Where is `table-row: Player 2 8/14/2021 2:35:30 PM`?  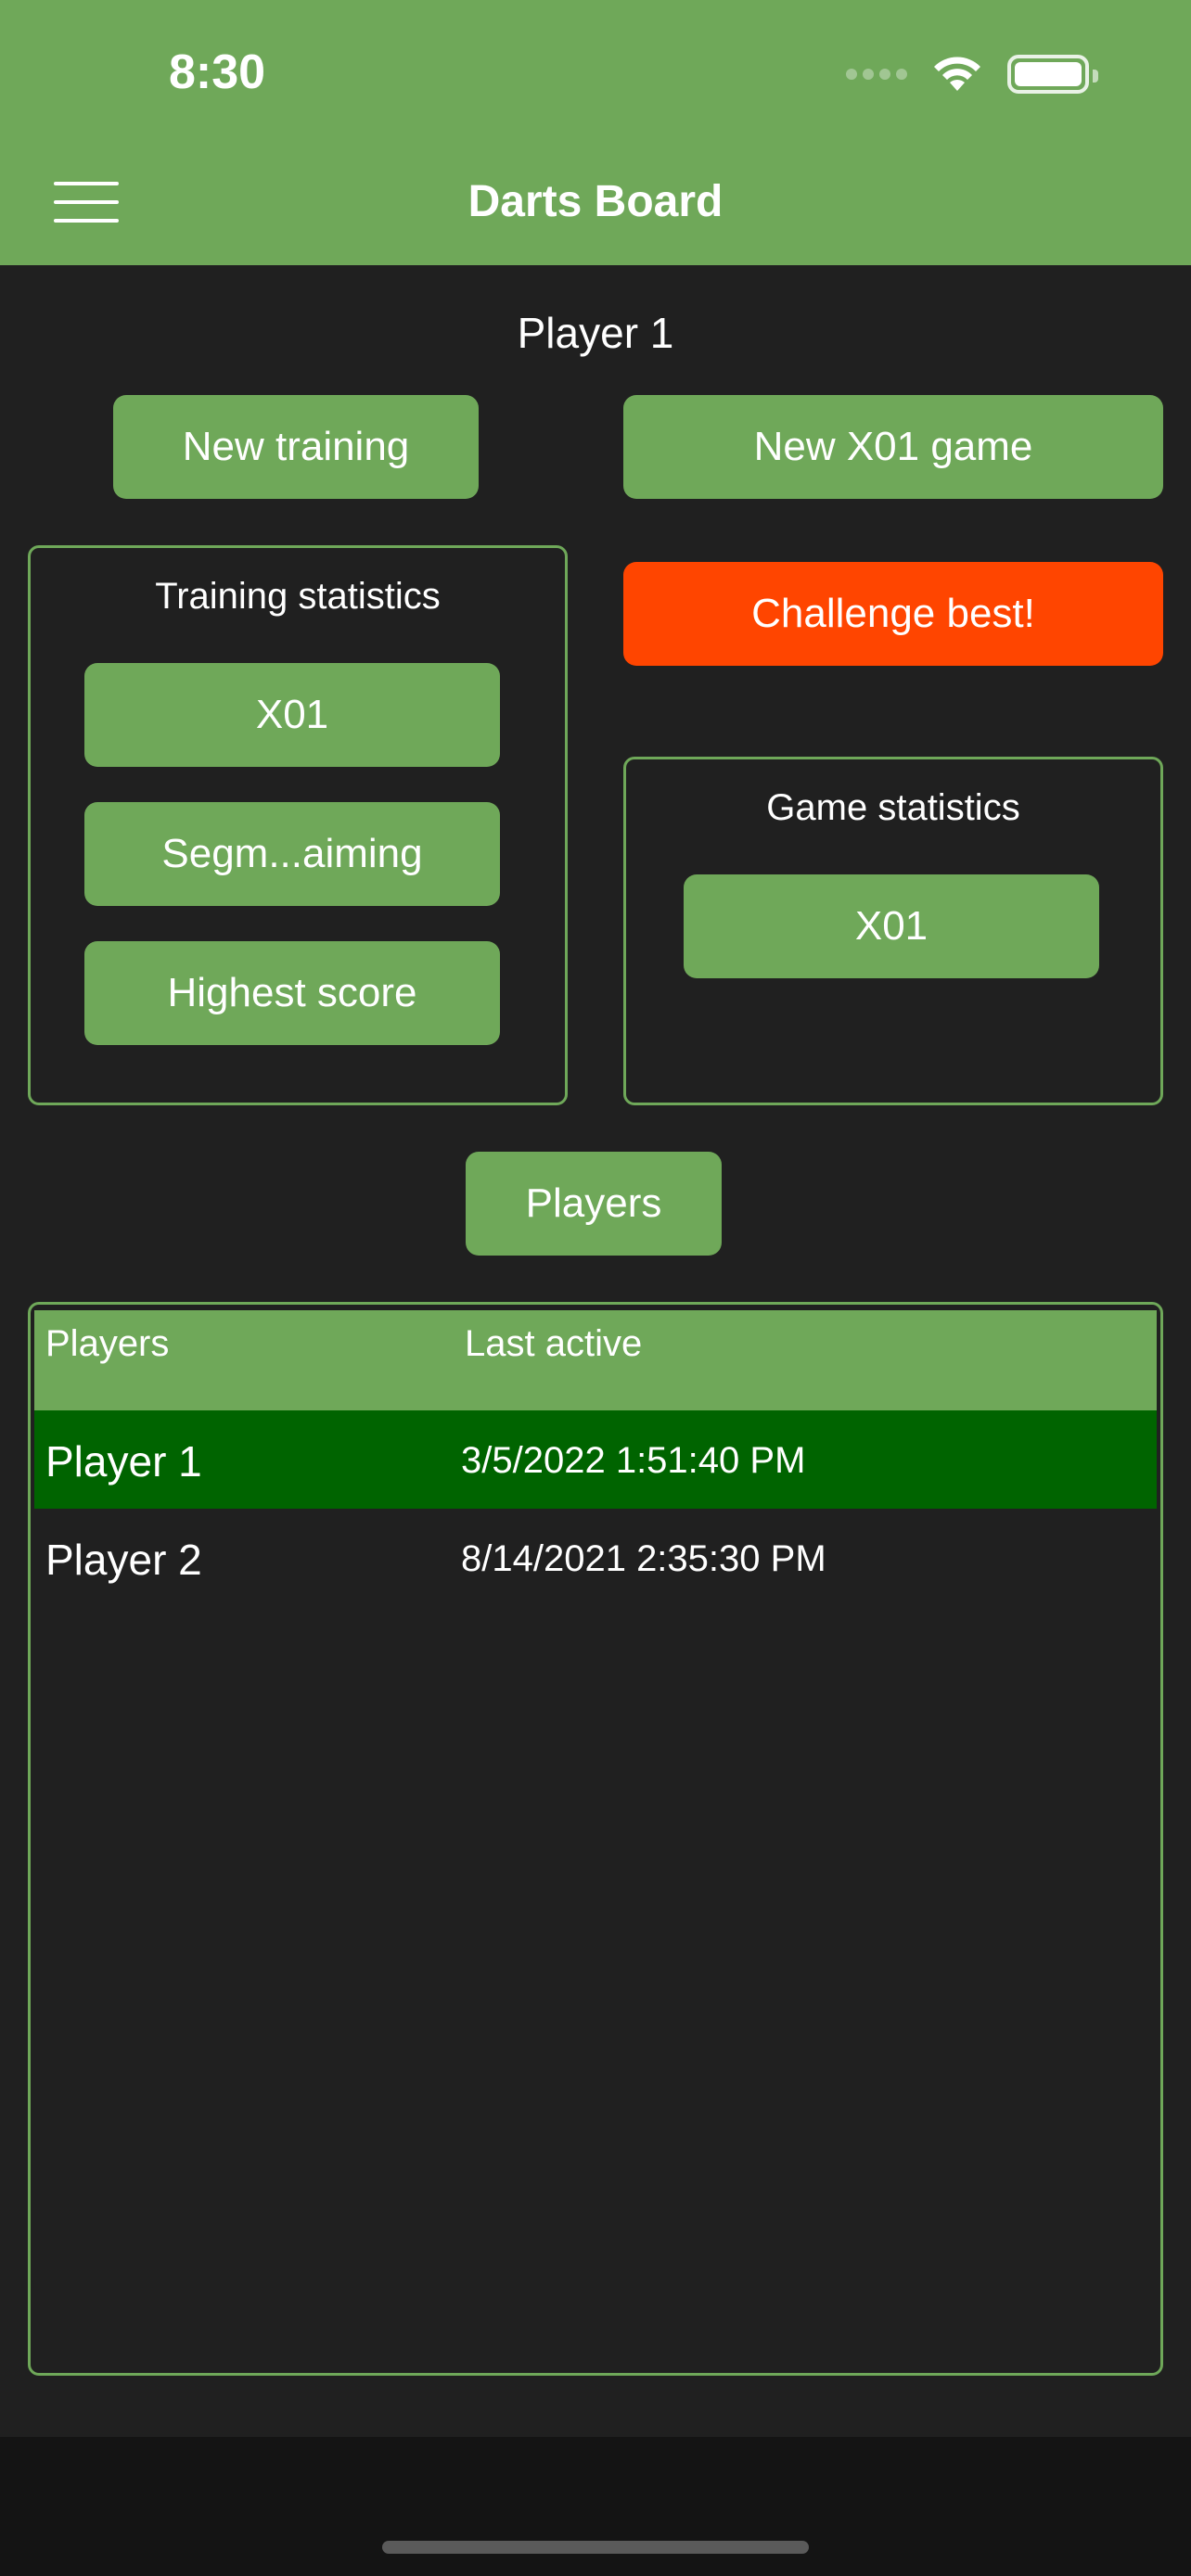
table-row: Player 2 8/14/2021 2:35:30 PM is located at coordinates (595, 1558).